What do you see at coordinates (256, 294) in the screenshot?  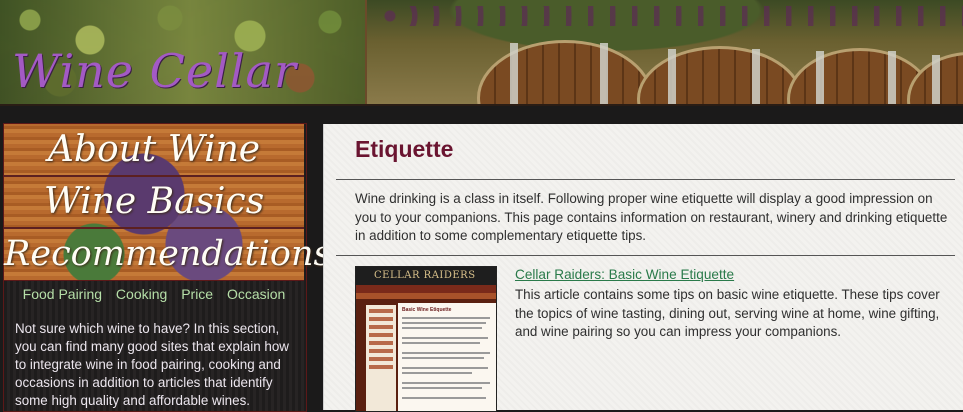 I see `subnav-occasion: Occasion` at bounding box center [256, 294].